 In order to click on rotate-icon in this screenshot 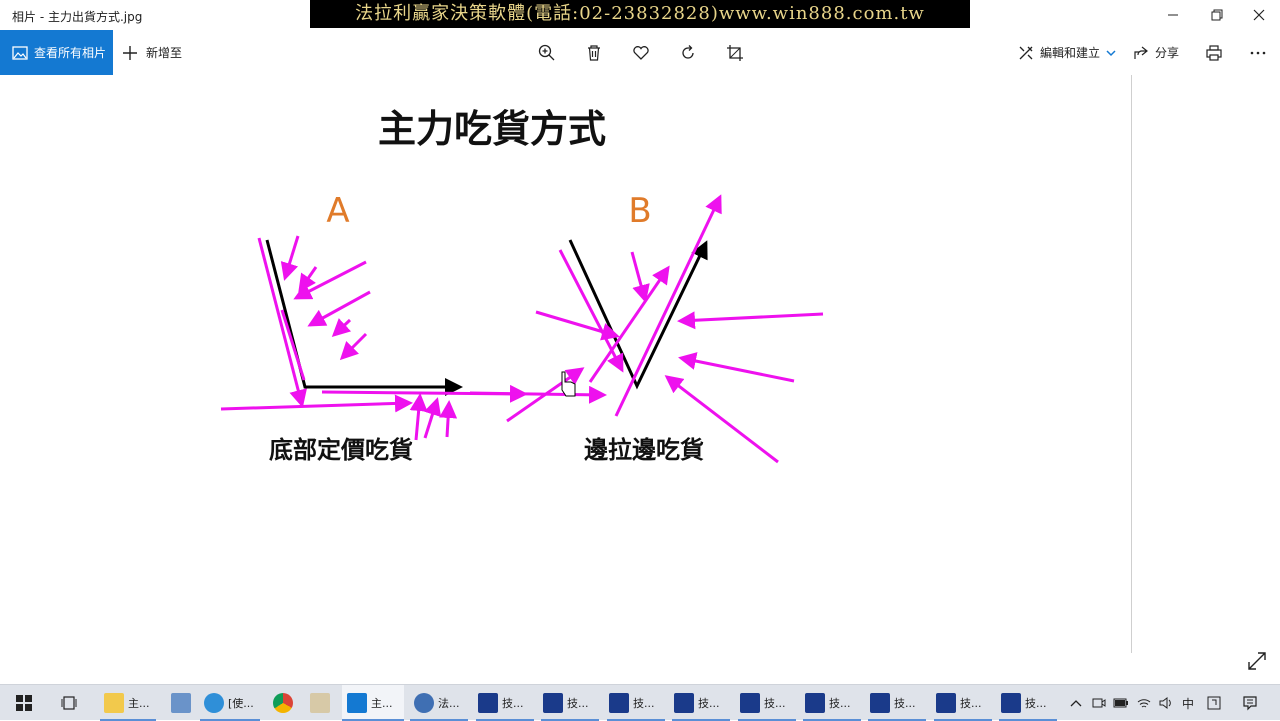, I will do `click(688, 52)`.